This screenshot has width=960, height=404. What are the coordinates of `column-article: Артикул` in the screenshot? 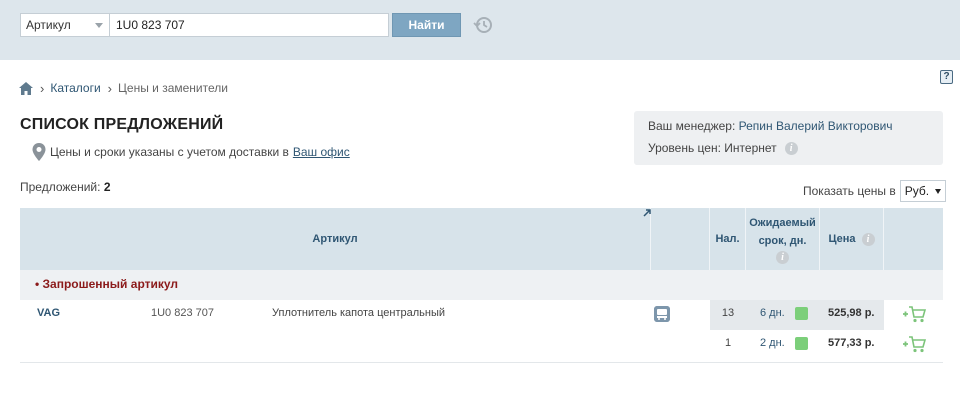 It's located at (335, 239).